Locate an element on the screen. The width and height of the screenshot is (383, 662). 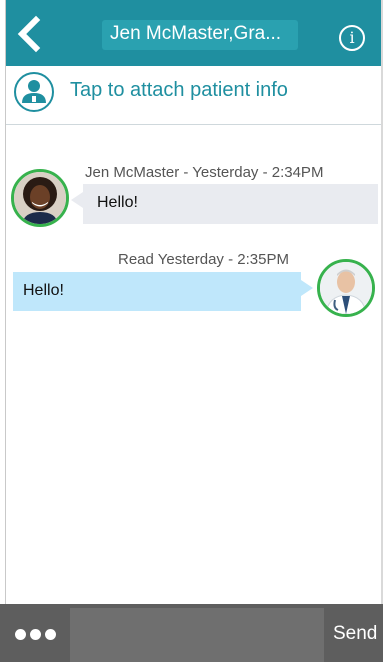
message-composer: Send is located at coordinates (191, 633).